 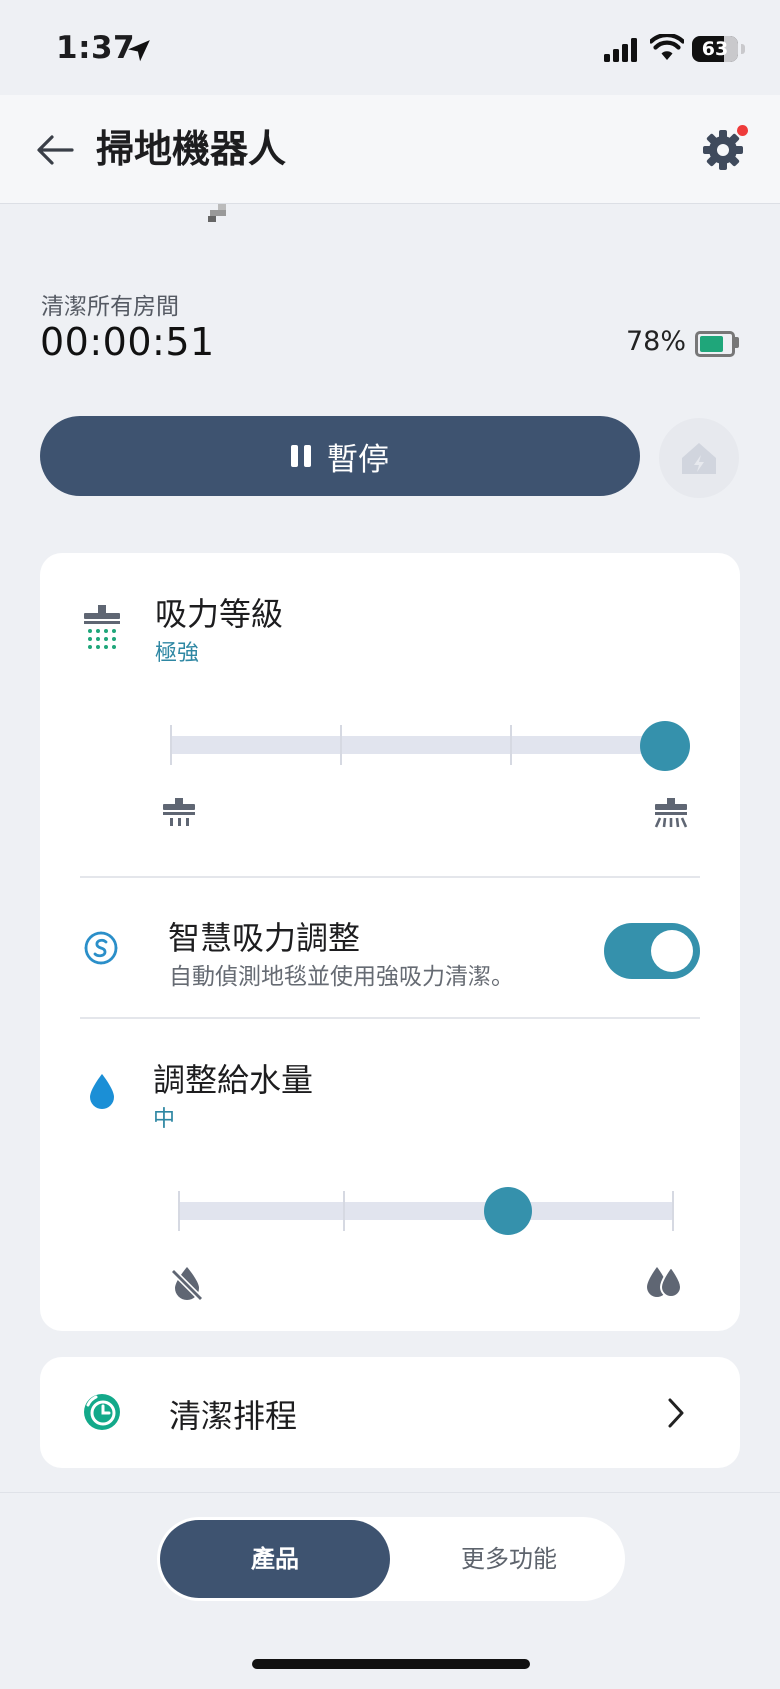 I want to click on tab-more-features: 更多功能, so click(x=509, y=1559).